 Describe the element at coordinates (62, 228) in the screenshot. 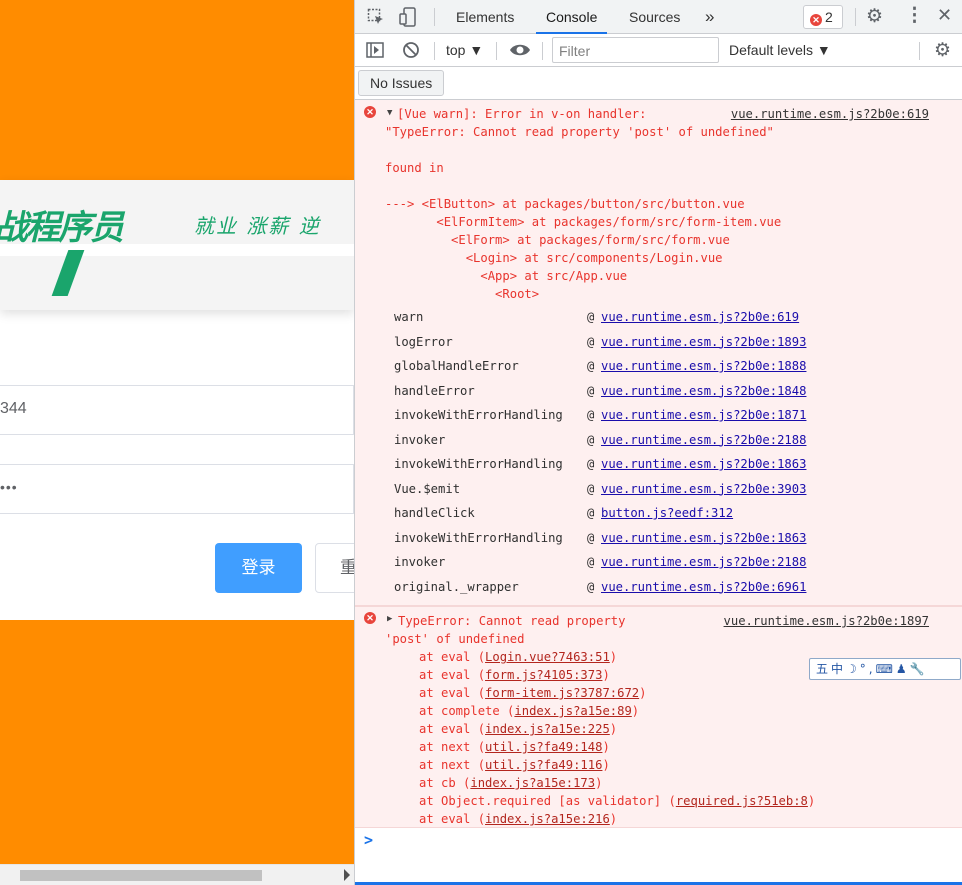

I see `brand-logo: 战程序员` at that location.